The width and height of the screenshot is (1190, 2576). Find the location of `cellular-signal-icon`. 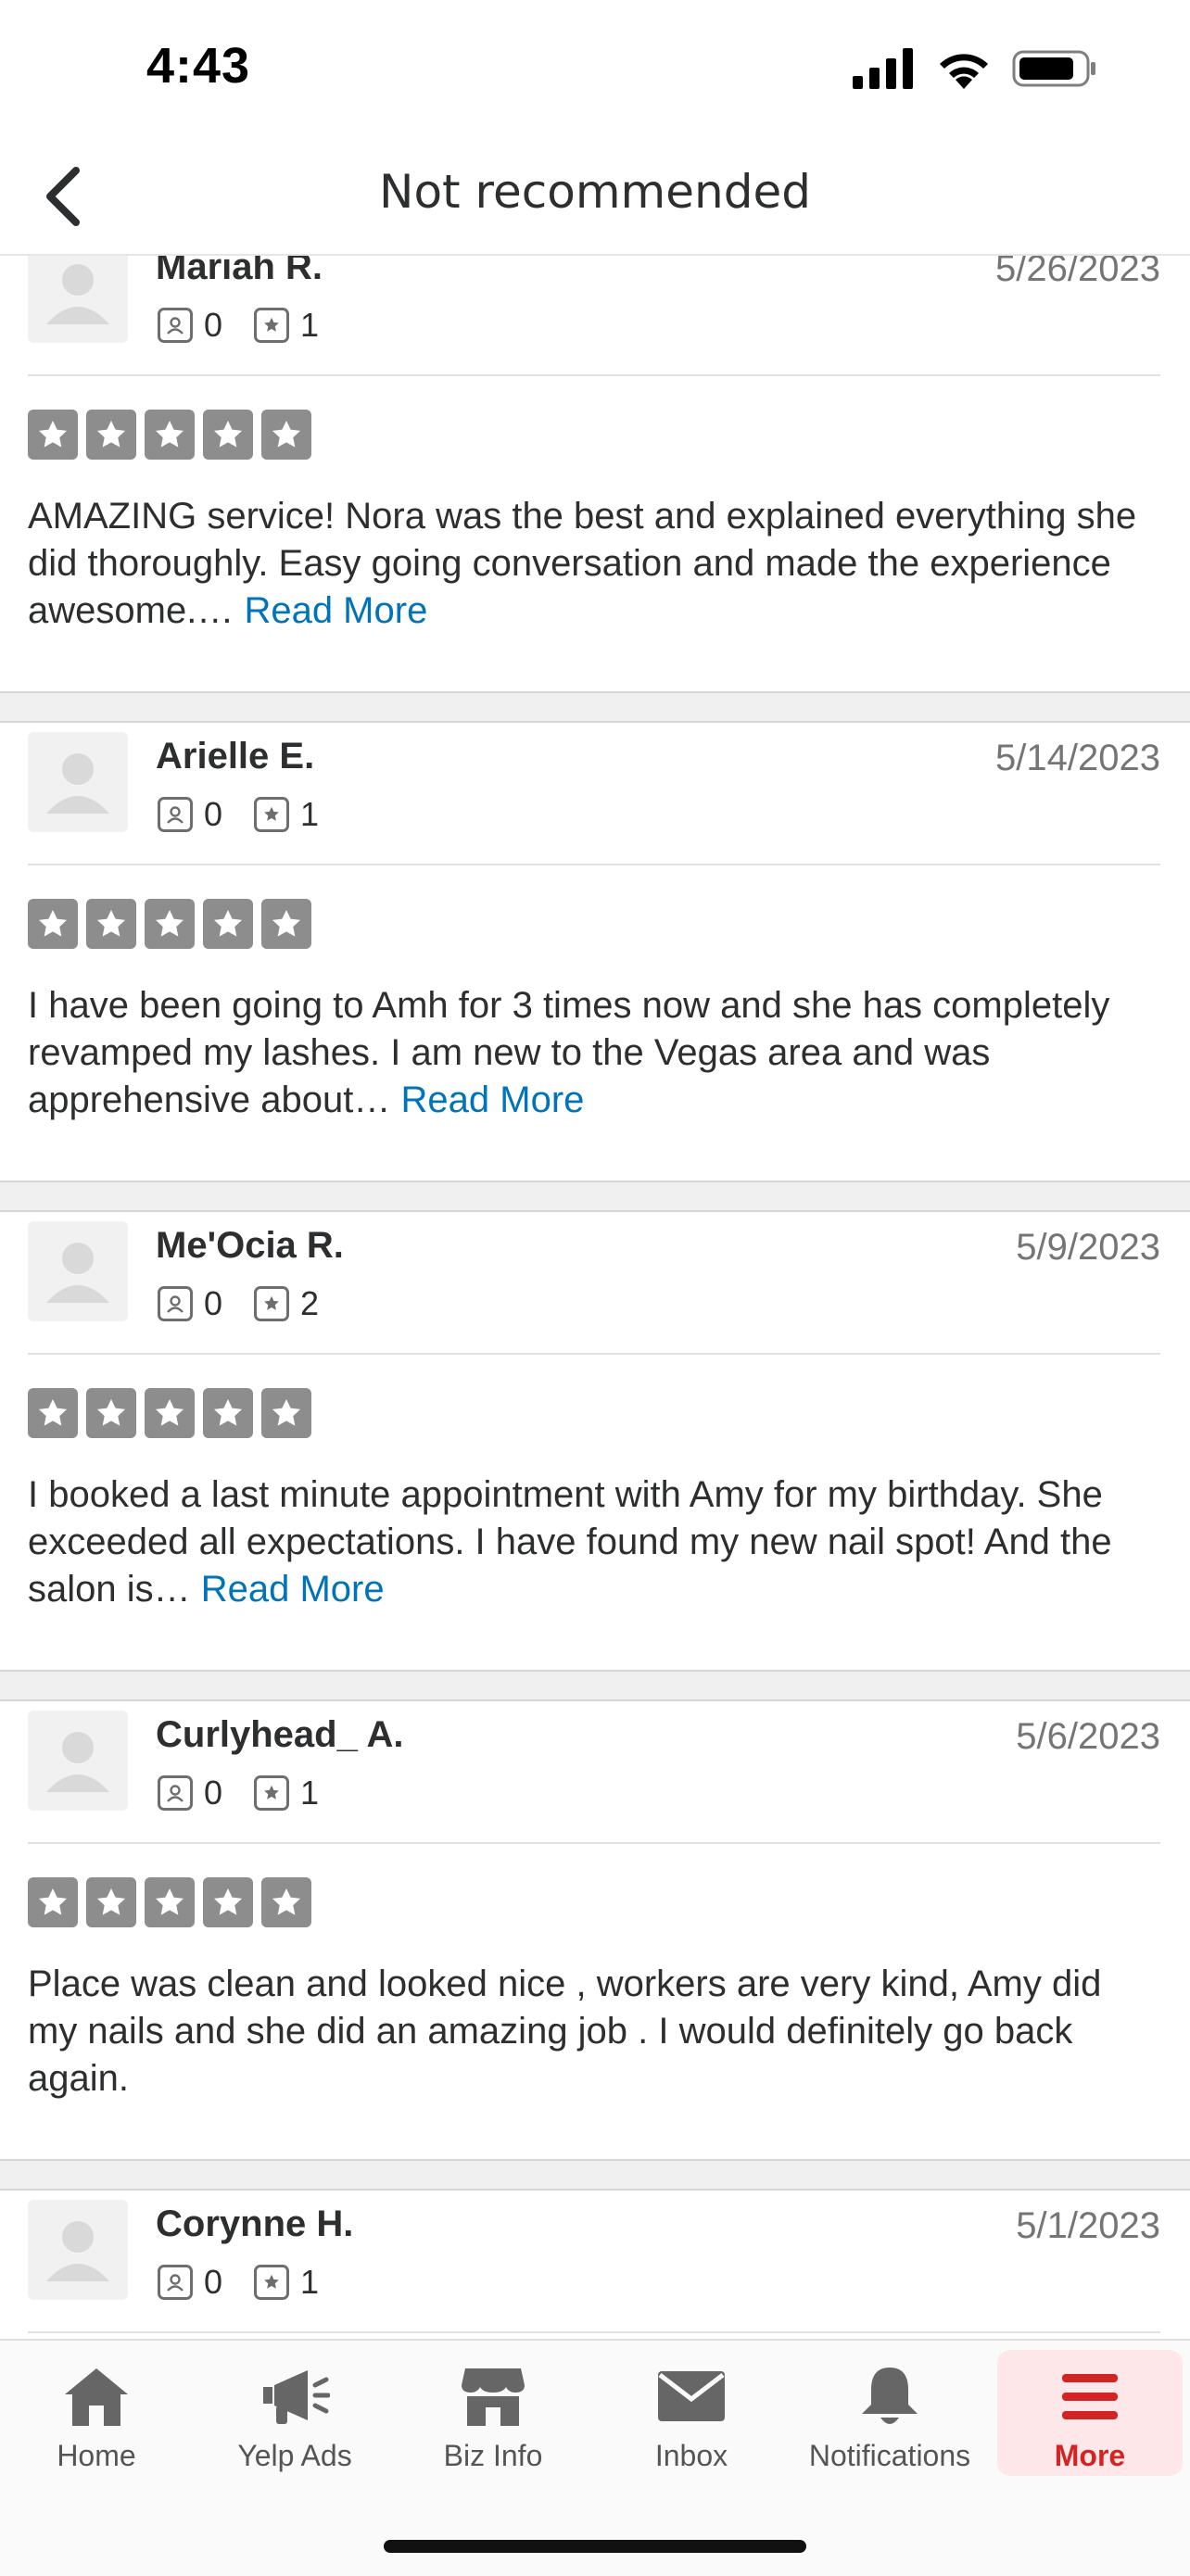

cellular-signal-icon is located at coordinates (883, 68).